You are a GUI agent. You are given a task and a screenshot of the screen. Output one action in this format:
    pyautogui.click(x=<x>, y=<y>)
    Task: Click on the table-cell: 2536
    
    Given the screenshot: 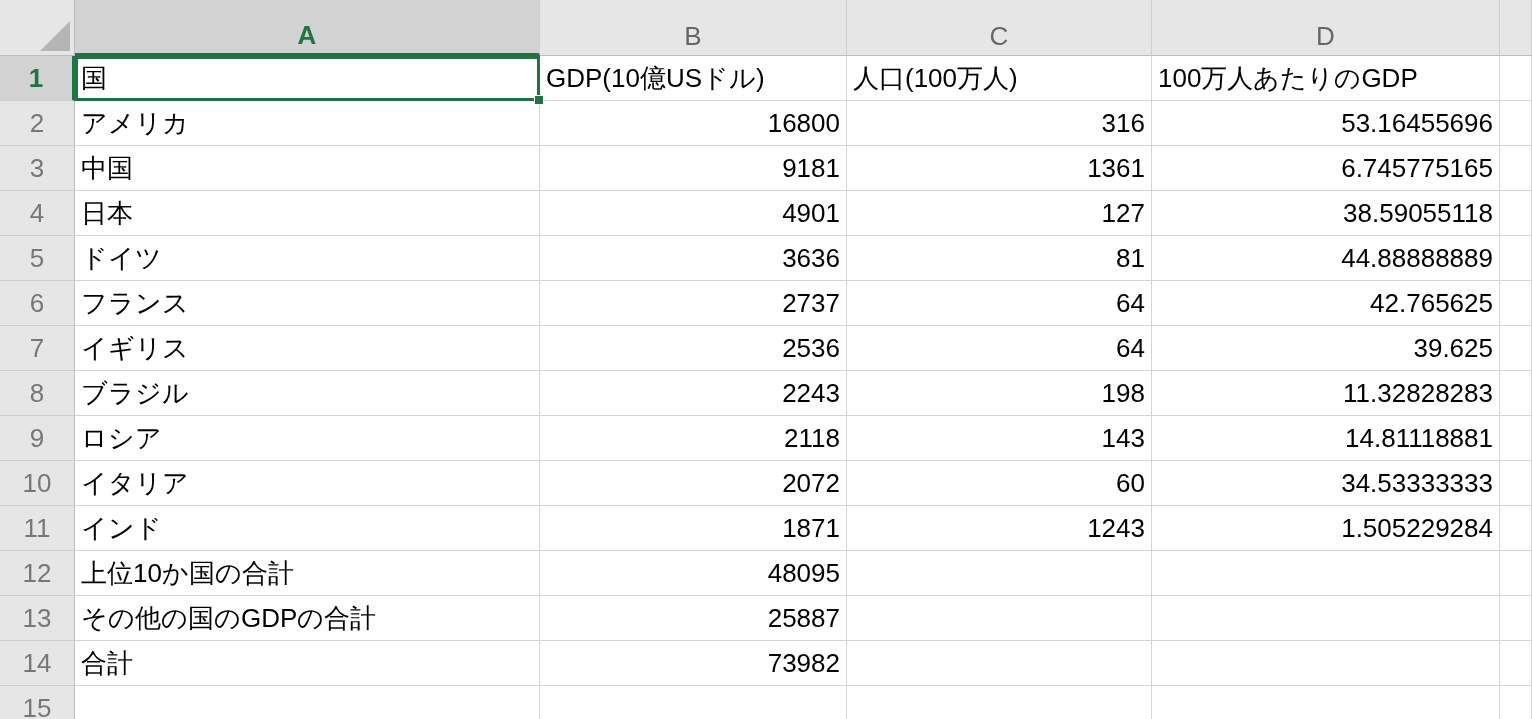 What is the action you would take?
    pyautogui.click(x=693, y=348)
    